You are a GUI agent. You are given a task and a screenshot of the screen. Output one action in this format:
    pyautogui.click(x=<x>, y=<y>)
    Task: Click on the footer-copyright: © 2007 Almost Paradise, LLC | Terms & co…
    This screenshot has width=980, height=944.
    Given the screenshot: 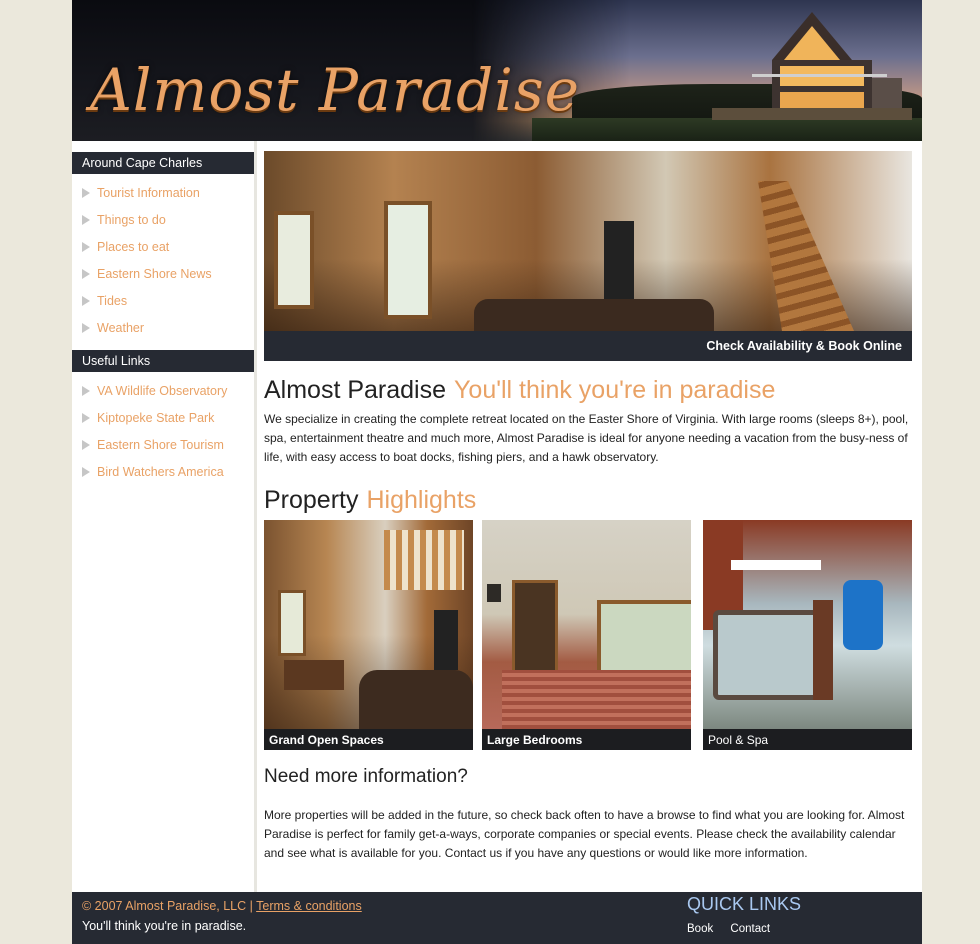 What is the action you would take?
    pyautogui.click(x=222, y=906)
    